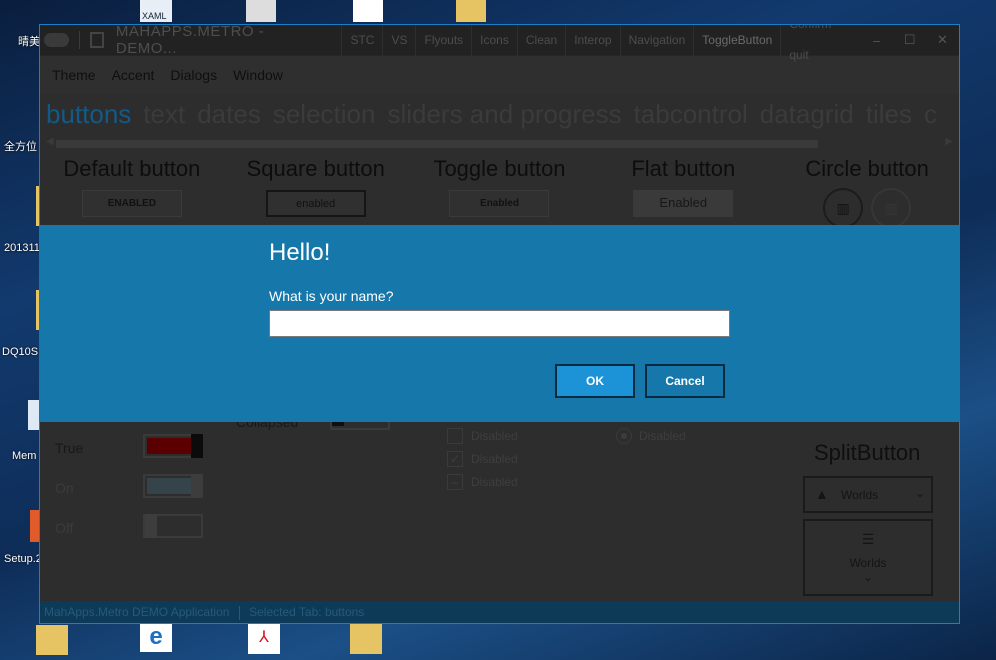 The height and width of the screenshot is (660, 996). I want to click on desktop-label: 201311, so click(22, 248).